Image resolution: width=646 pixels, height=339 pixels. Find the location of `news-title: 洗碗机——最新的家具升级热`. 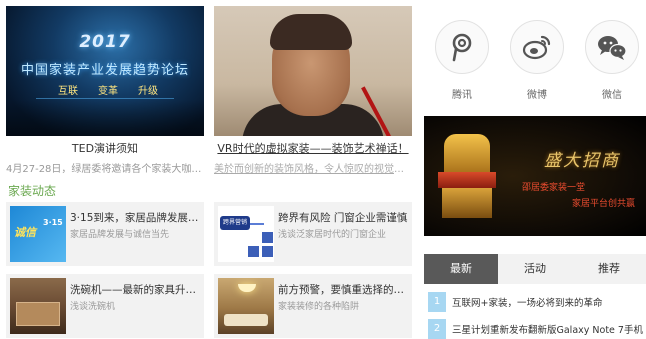

news-title: 洗碗机——最新的家具升级热 is located at coordinates (135, 289).